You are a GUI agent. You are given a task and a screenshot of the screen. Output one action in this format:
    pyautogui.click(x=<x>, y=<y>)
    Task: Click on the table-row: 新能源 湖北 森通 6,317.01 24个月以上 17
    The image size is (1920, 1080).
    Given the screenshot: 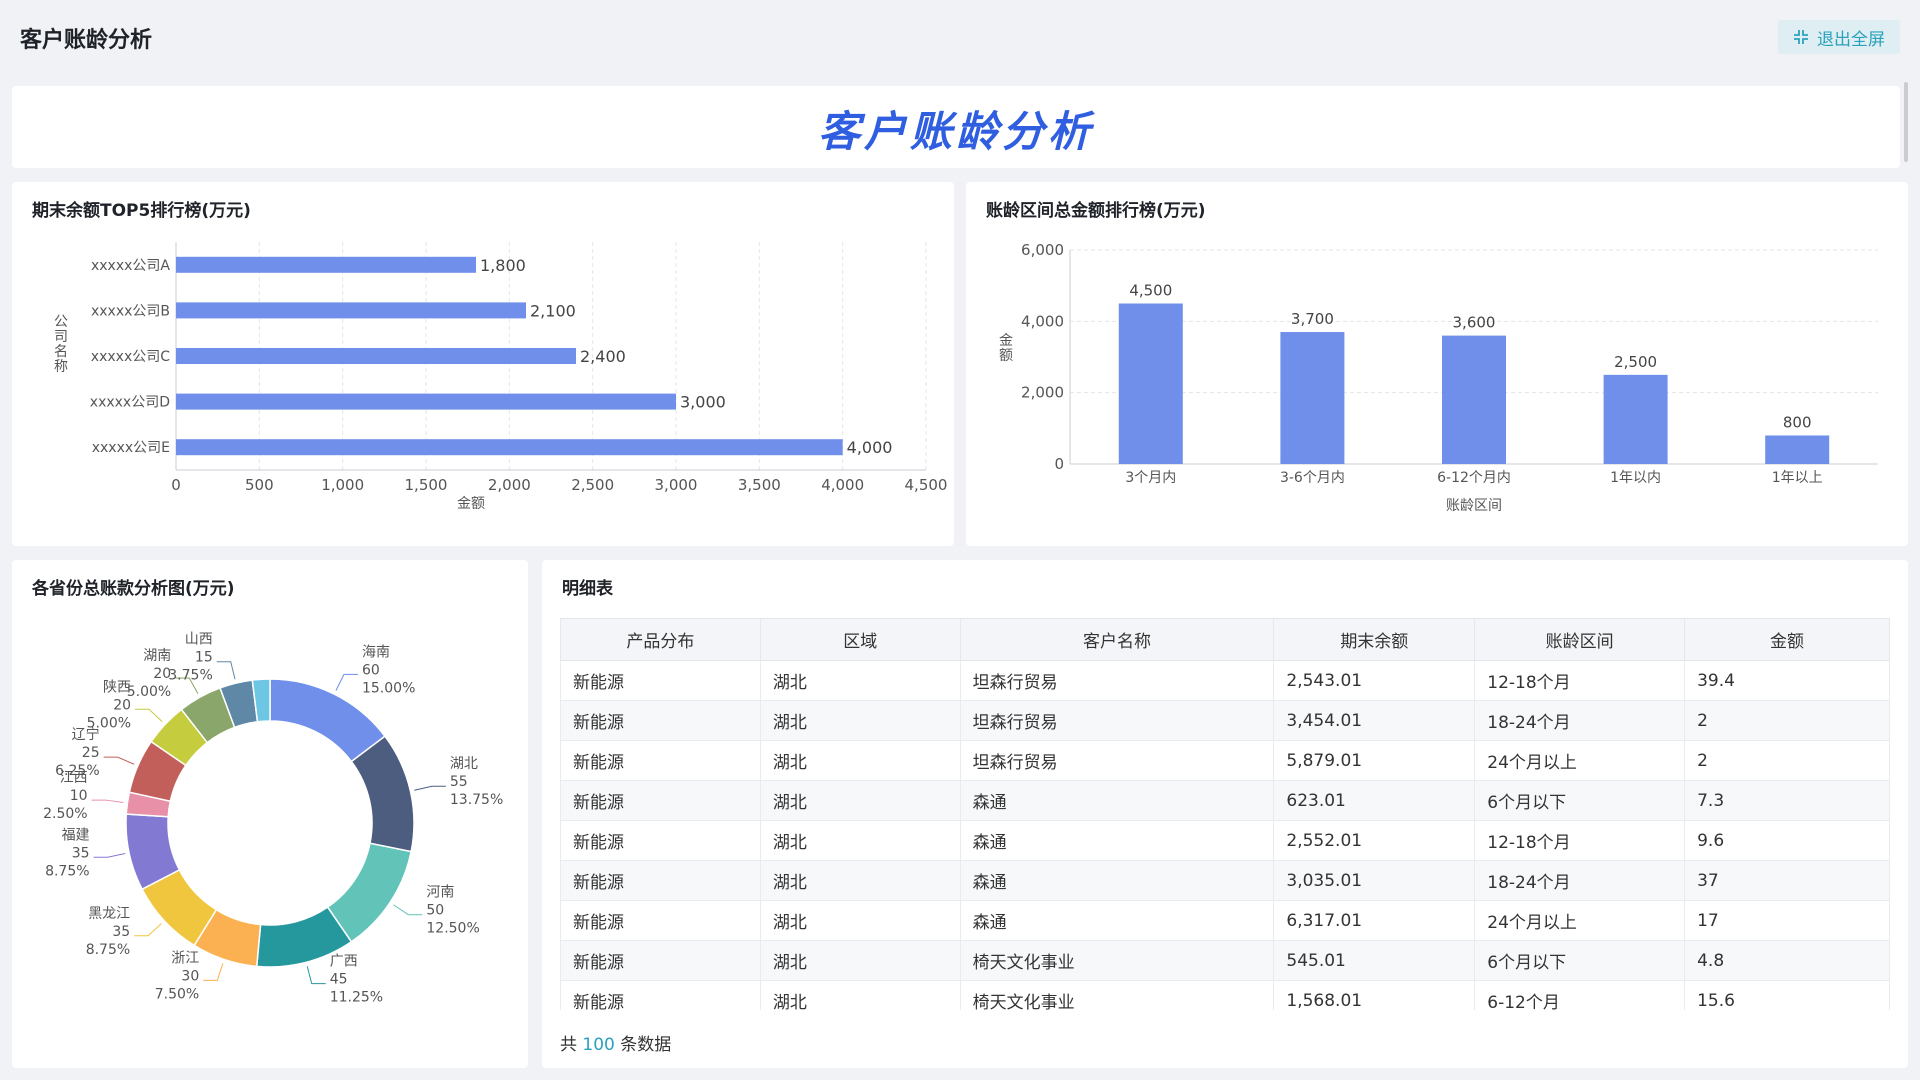 What is the action you would take?
    pyautogui.click(x=1225, y=920)
    